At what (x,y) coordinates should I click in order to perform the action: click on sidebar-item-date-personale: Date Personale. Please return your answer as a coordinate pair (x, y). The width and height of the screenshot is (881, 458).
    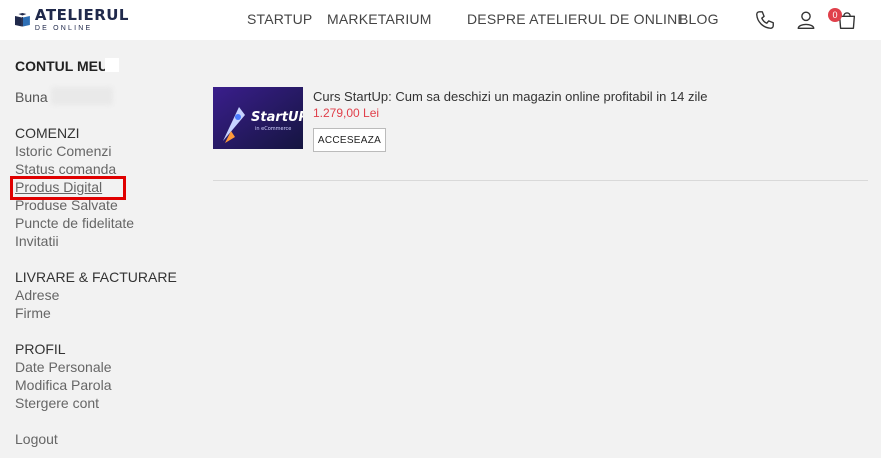
    Looking at the image, I should click on (63, 367).